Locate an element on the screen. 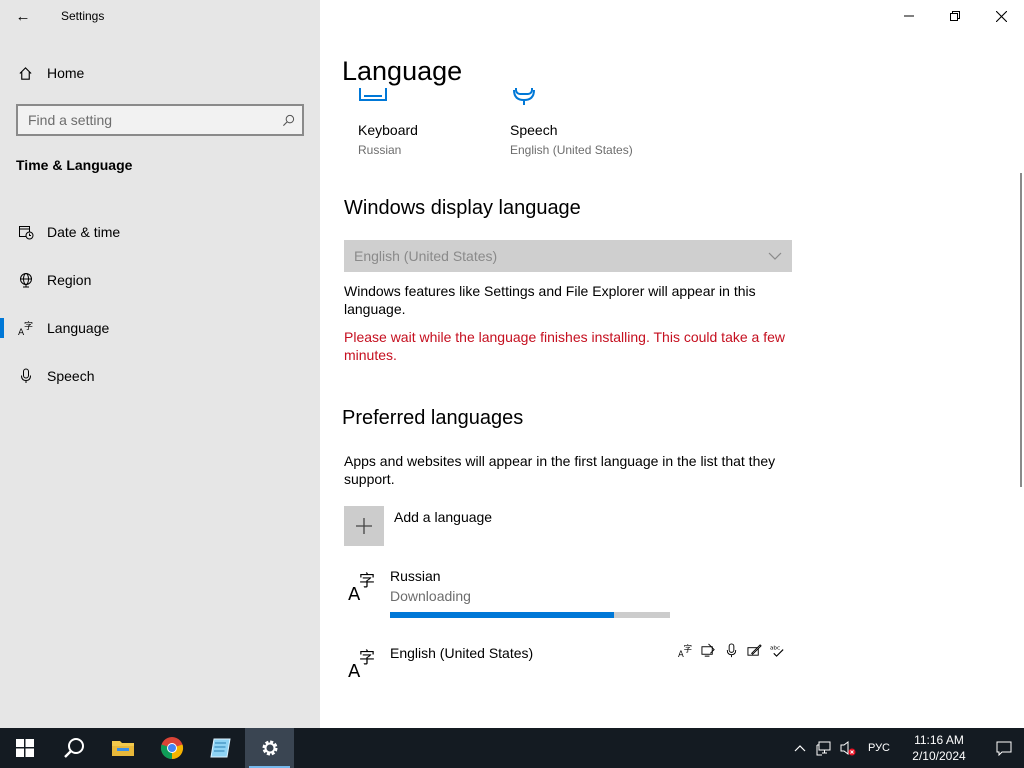 This screenshot has height=768, width=1024. back-arrow-icon: ← is located at coordinates (23, 16).